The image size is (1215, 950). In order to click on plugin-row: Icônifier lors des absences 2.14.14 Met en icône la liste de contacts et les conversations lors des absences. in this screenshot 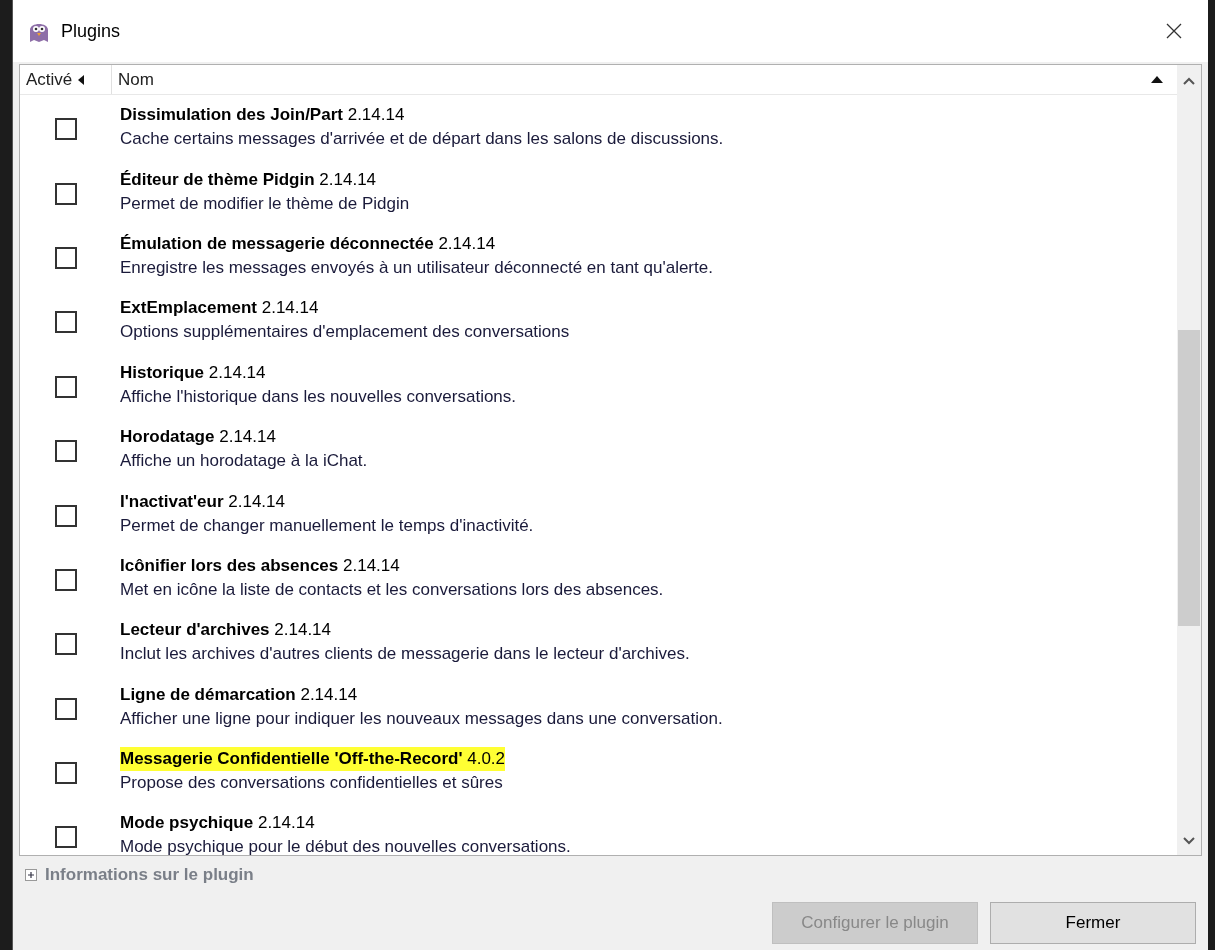, I will do `click(598, 578)`.